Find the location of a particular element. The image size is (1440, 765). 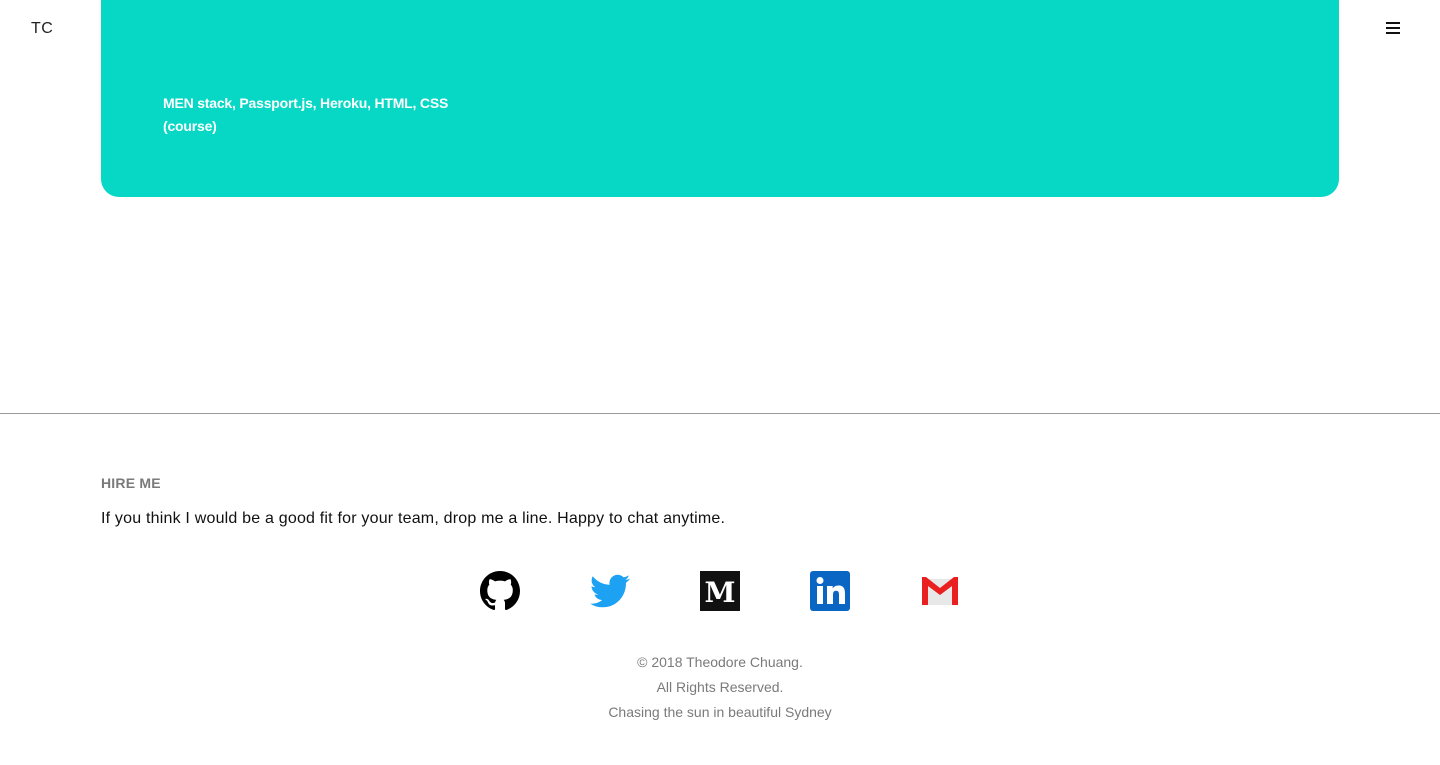

medium-link: M is located at coordinates (720, 591).